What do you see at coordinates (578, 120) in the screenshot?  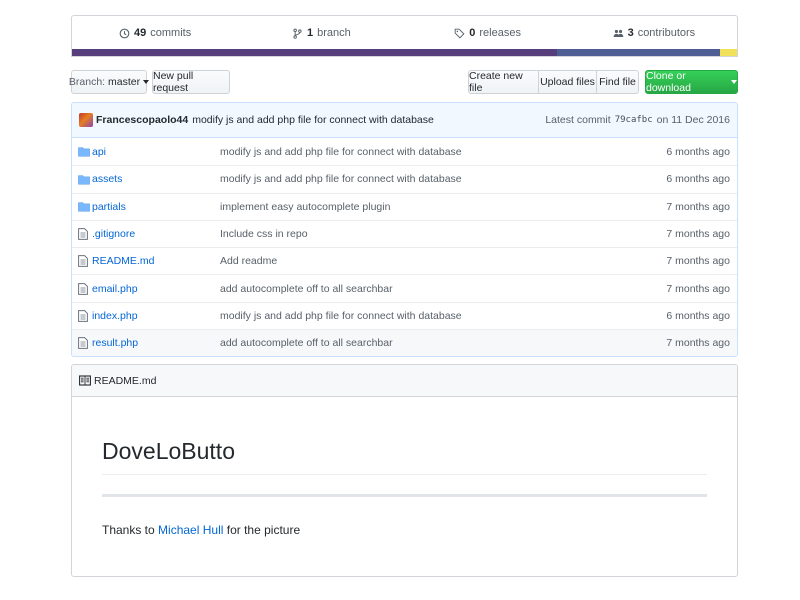 I see `latest-commit-prefix: Latest commit` at bounding box center [578, 120].